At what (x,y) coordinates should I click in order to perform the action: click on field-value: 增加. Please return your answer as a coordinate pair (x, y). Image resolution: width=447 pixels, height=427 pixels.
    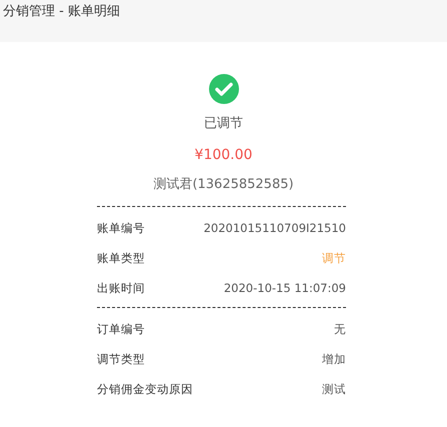
    Looking at the image, I should click on (334, 359).